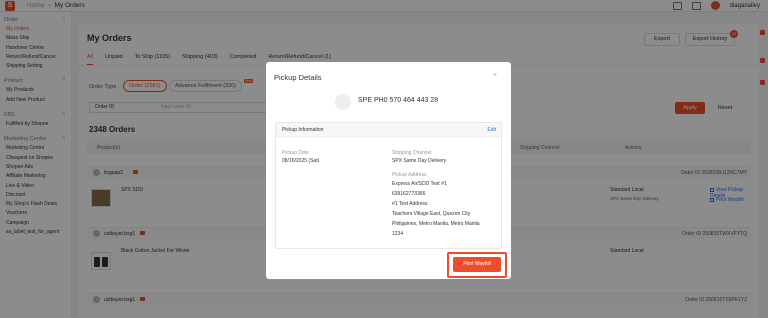 This screenshot has width=768, height=318. Describe the element at coordinates (388, 130) in the screenshot. I see `pickup-info-header: Pickup Information Edit` at that location.